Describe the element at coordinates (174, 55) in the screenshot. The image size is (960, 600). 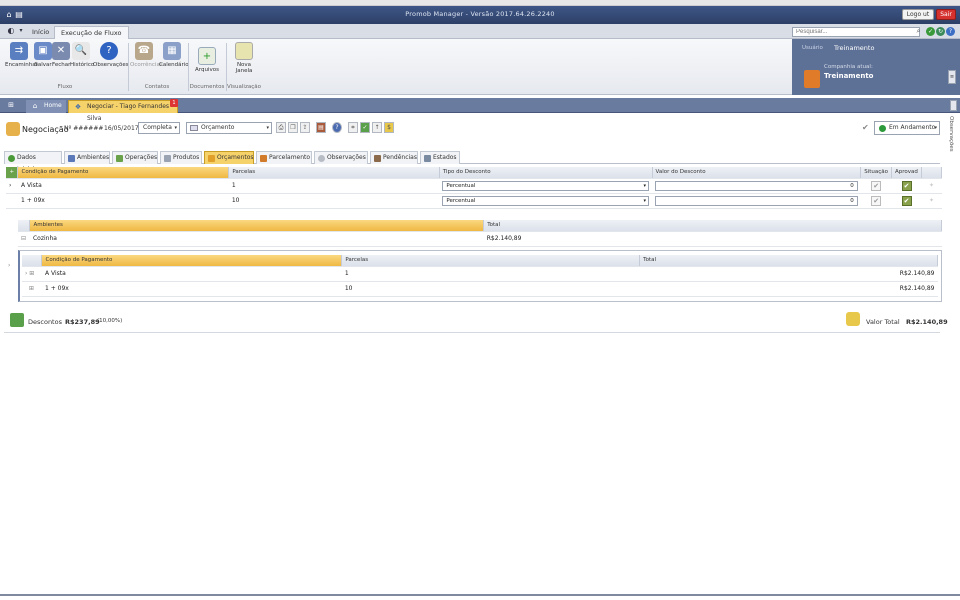
I see `calendar-button: ▦ Calendário` at that location.